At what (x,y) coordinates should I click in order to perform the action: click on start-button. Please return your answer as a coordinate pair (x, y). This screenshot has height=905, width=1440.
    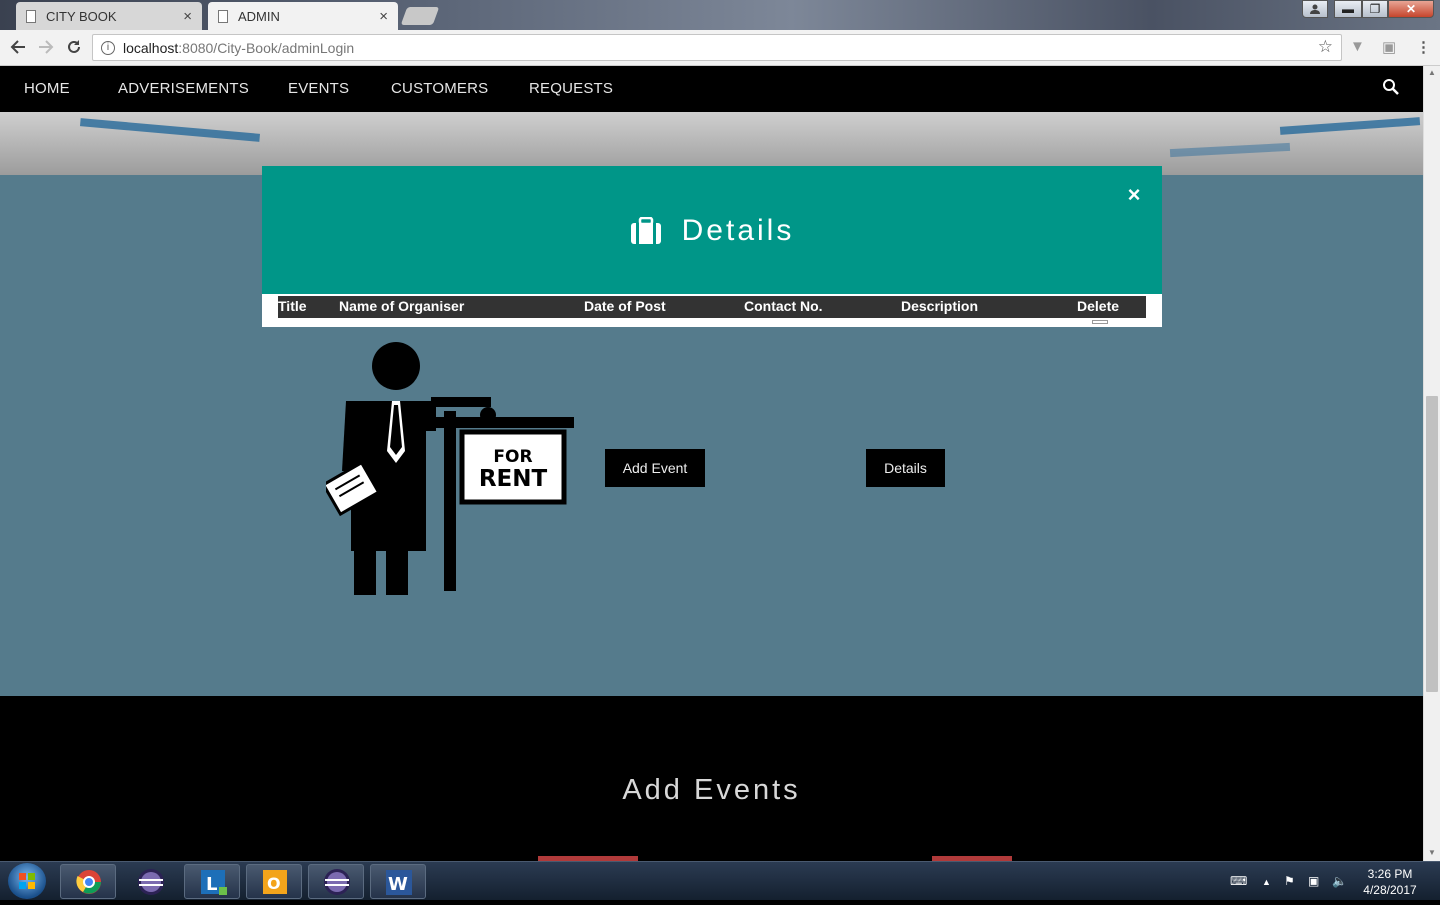
    Looking at the image, I should click on (27, 881).